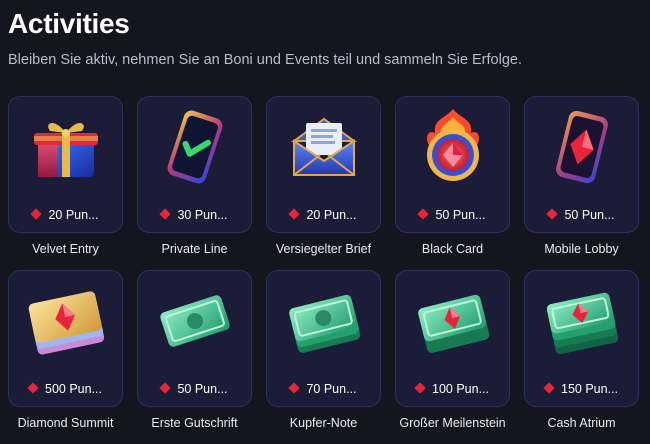  I want to click on activity-item: 20 Pun... Versiegelter Brief, so click(323, 176).